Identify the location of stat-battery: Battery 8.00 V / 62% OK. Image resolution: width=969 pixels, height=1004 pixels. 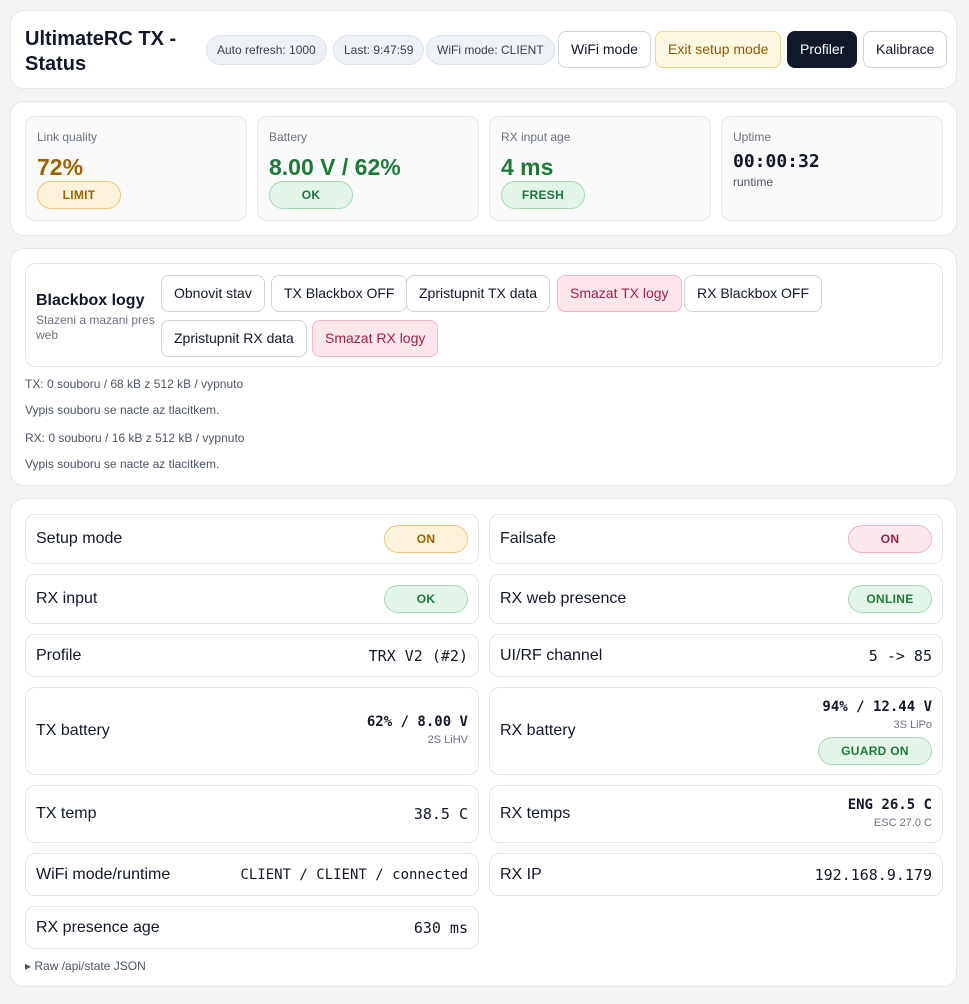
(368, 168).